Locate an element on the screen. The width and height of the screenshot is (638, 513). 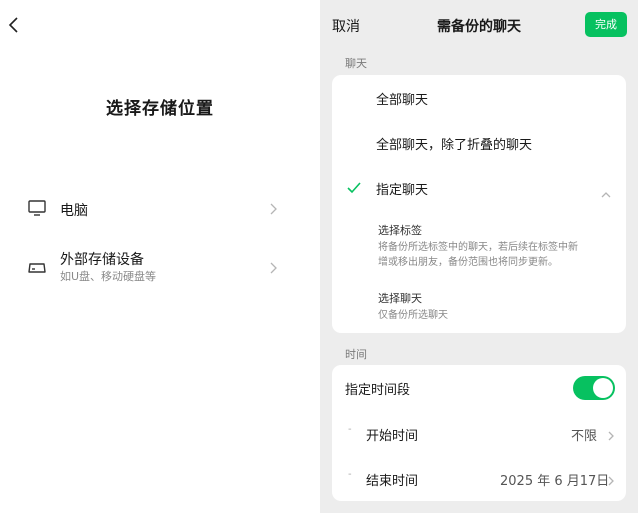
specify-time-range-row: 指定时间段 is located at coordinates (479, 387).